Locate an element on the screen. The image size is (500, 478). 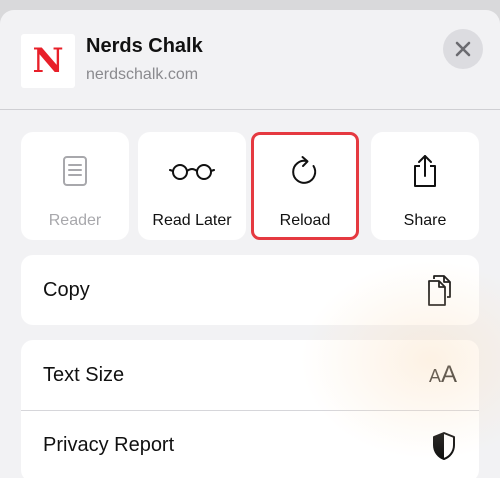
read-later-button: Read Later is located at coordinates (192, 186).